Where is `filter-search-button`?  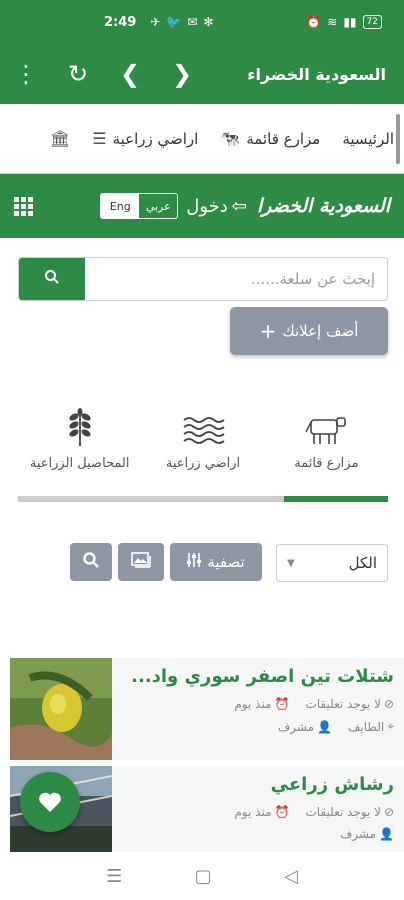 filter-search-button is located at coordinates (91, 562).